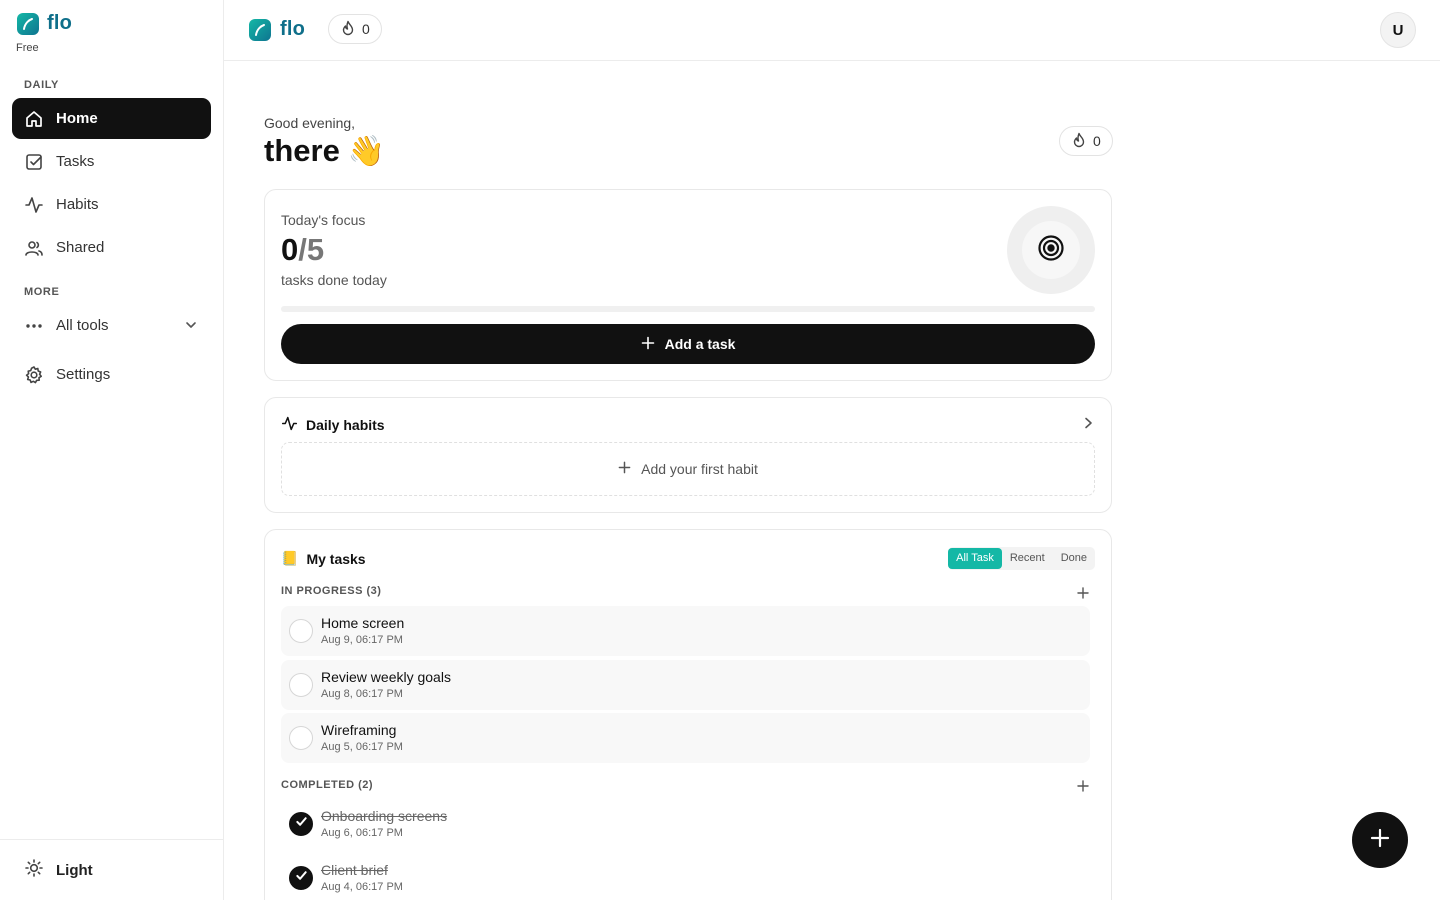 The height and width of the screenshot is (900, 1440). What do you see at coordinates (1083, 786) in the screenshot?
I see `add-completed-button` at bounding box center [1083, 786].